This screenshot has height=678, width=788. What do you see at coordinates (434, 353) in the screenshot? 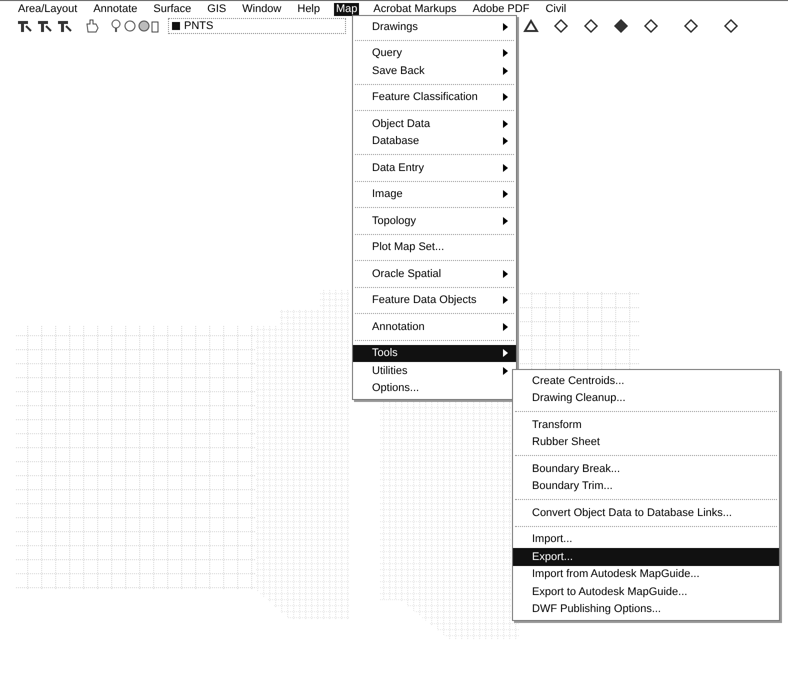
I see `menu-item: Tools` at bounding box center [434, 353].